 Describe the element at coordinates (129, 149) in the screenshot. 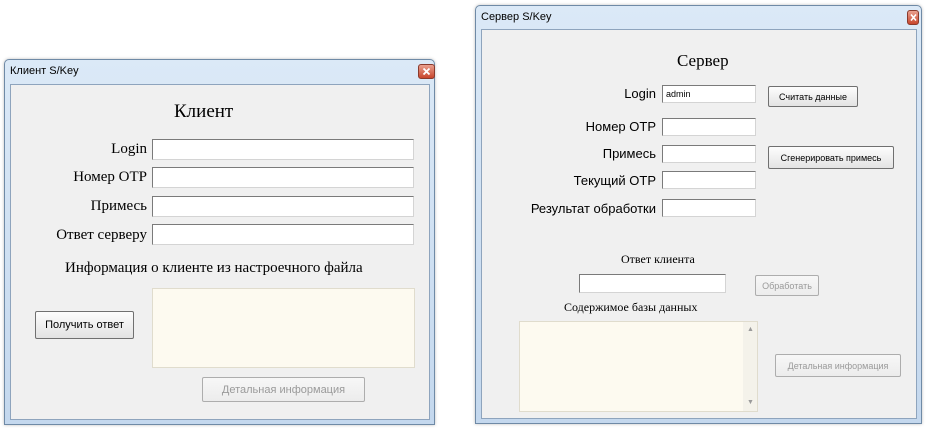

I see `client-login-label: Login` at that location.